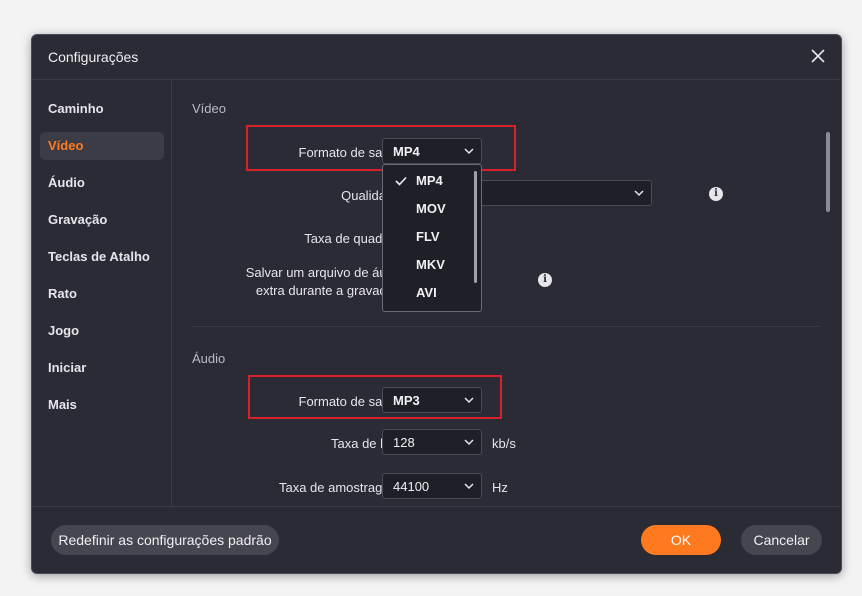 This screenshot has height=596, width=862. I want to click on dropdown-option-avi: AVI, so click(428, 293).